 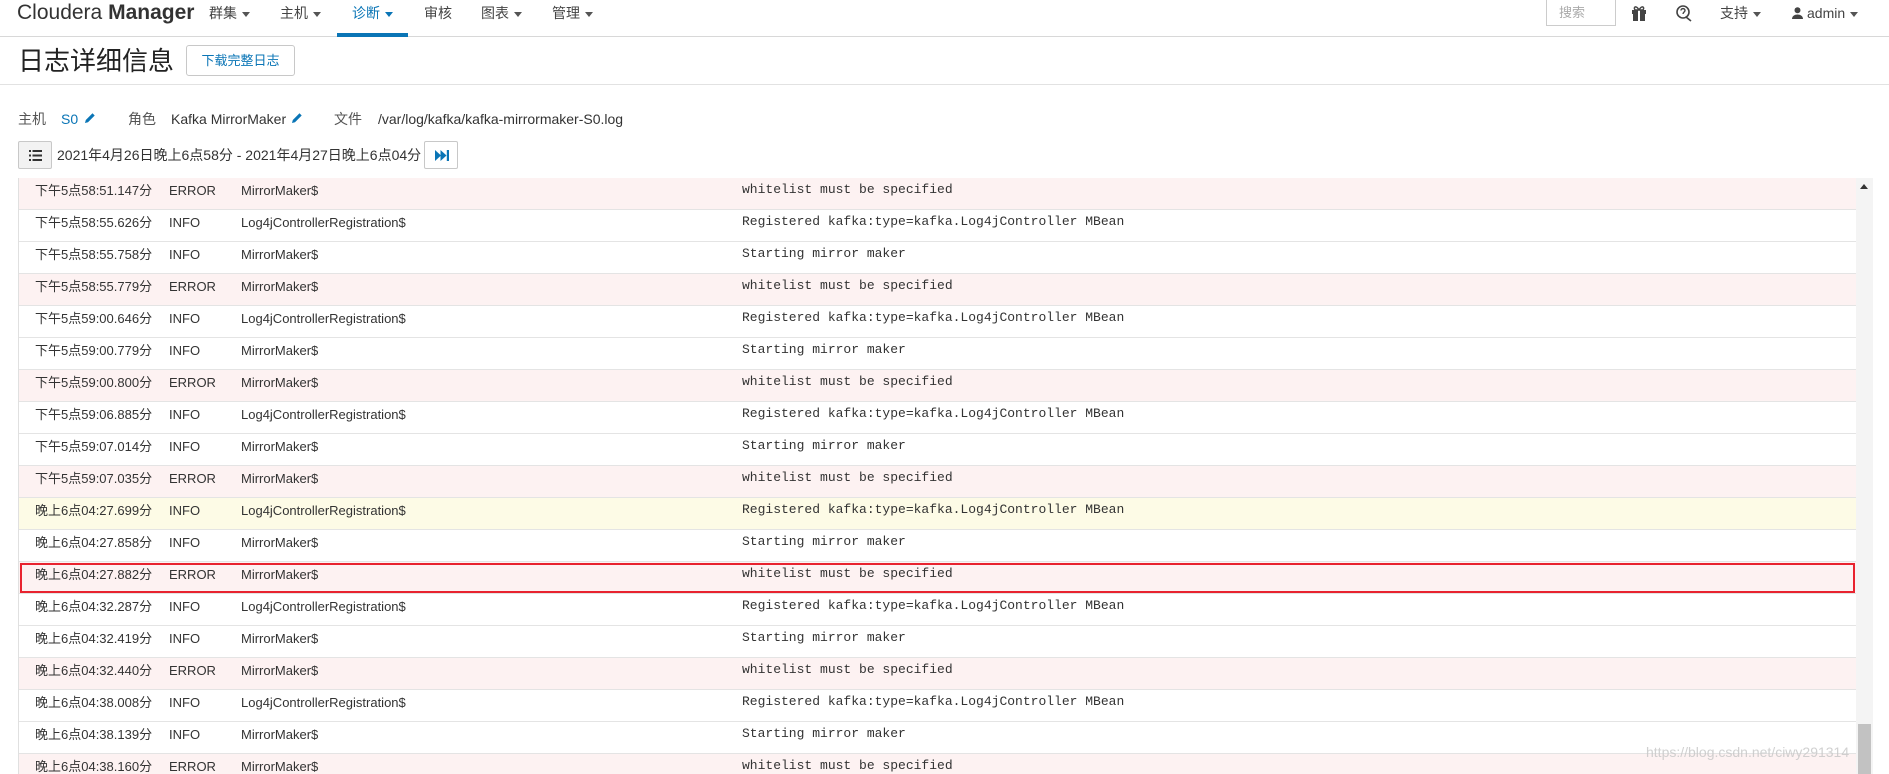 I want to click on scroll-up-arrow-icon, so click(x=1864, y=186).